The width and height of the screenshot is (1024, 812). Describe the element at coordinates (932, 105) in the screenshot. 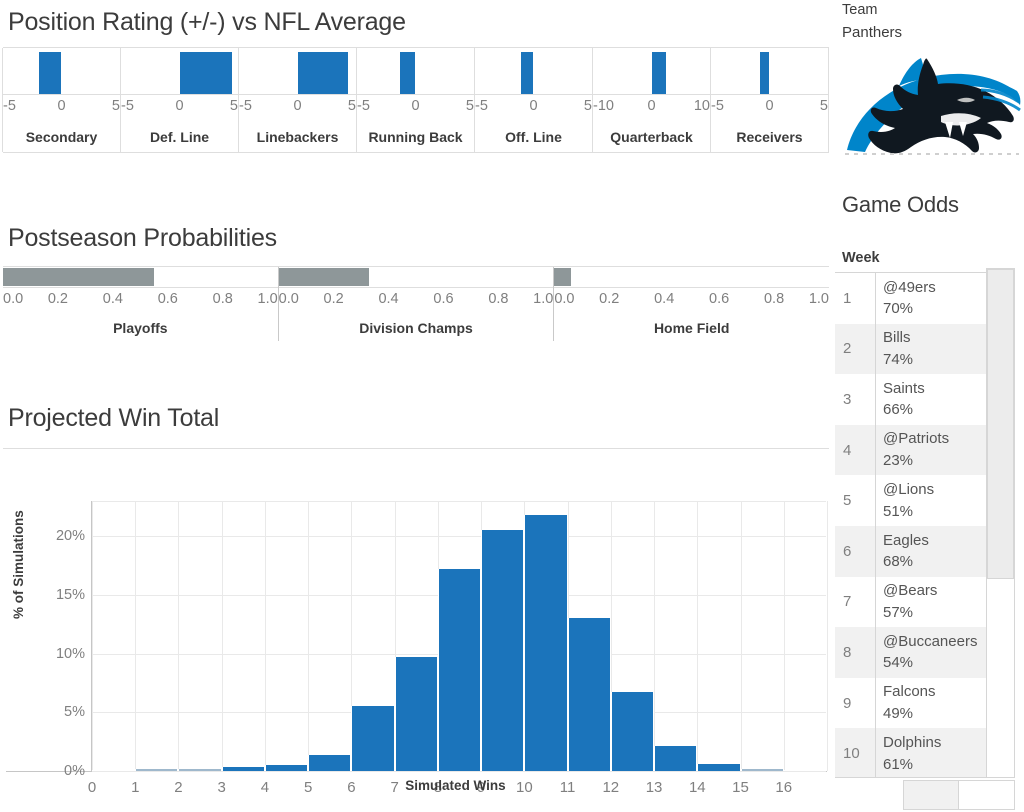

I see `panthers-logo` at that location.